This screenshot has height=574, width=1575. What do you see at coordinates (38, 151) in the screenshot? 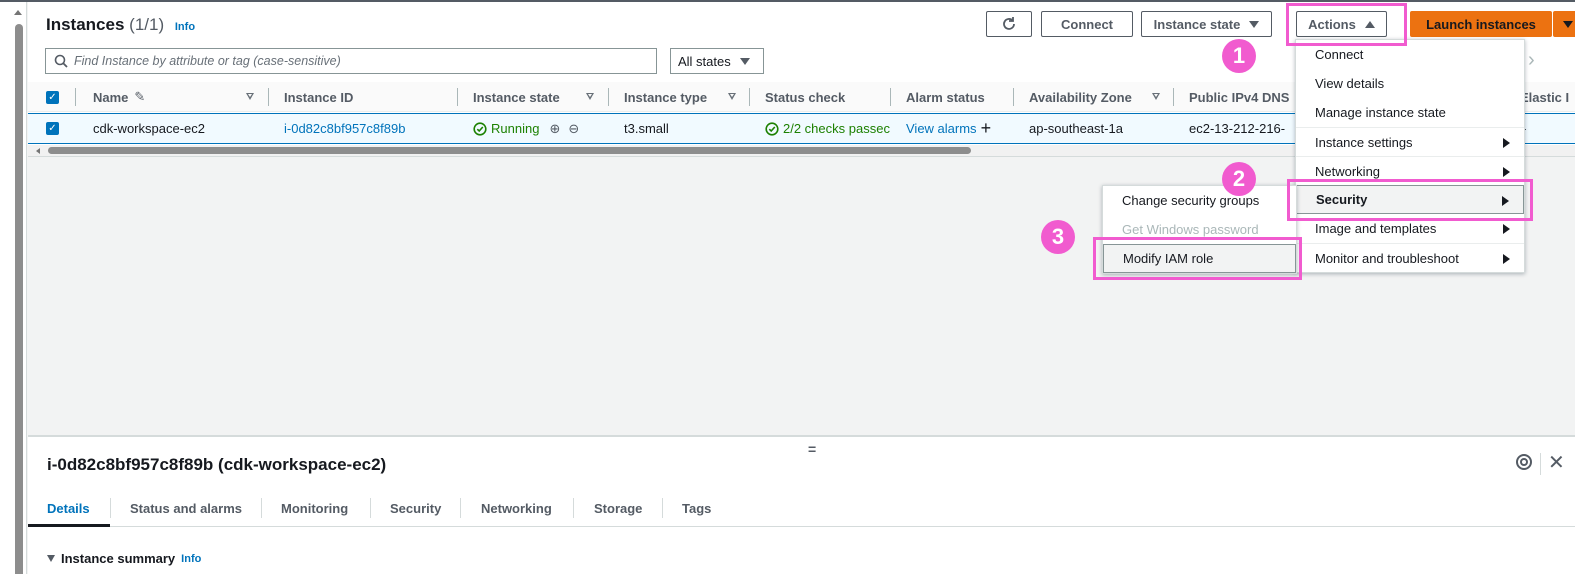
I see `scroll-left-icon` at bounding box center [38, 151].